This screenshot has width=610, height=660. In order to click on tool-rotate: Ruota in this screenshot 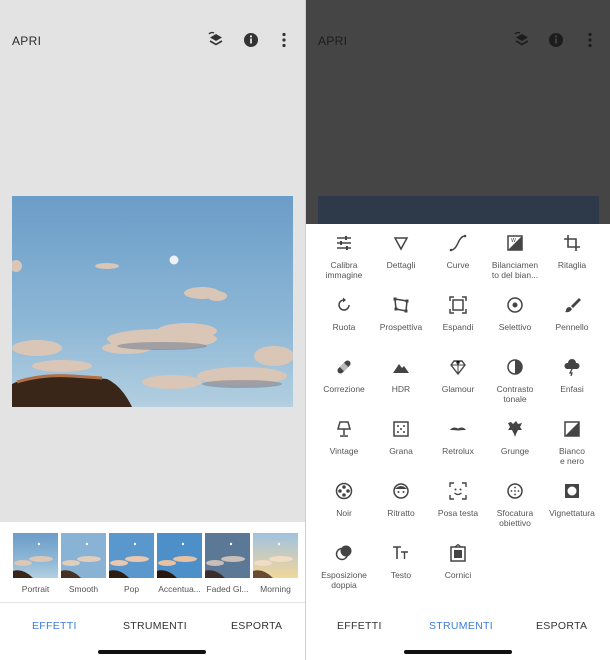, I will do `click(344, 314)`.